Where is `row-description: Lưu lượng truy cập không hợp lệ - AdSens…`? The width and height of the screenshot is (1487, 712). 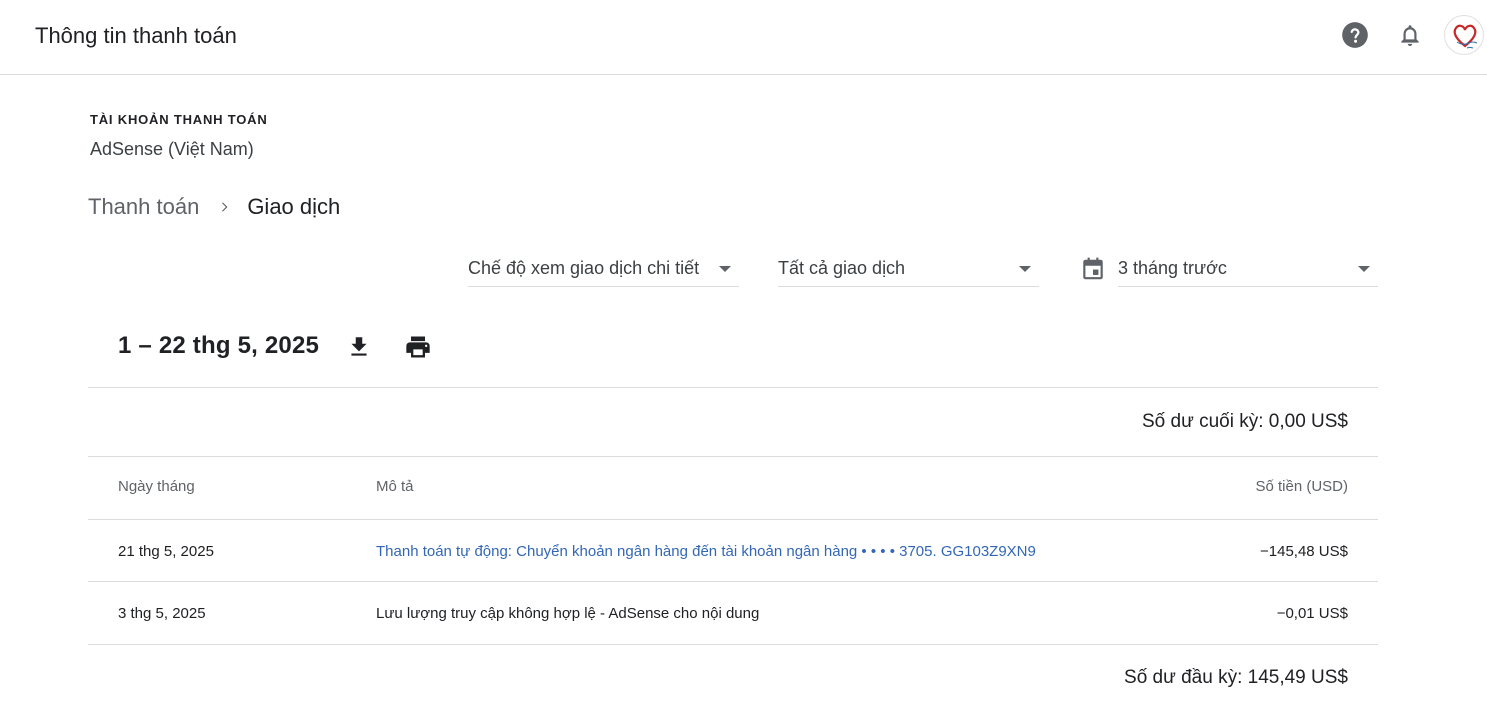
row-description: Lưu lượng truy cập không hợp lệ - AdSens… is located at coordinates (568, 613).